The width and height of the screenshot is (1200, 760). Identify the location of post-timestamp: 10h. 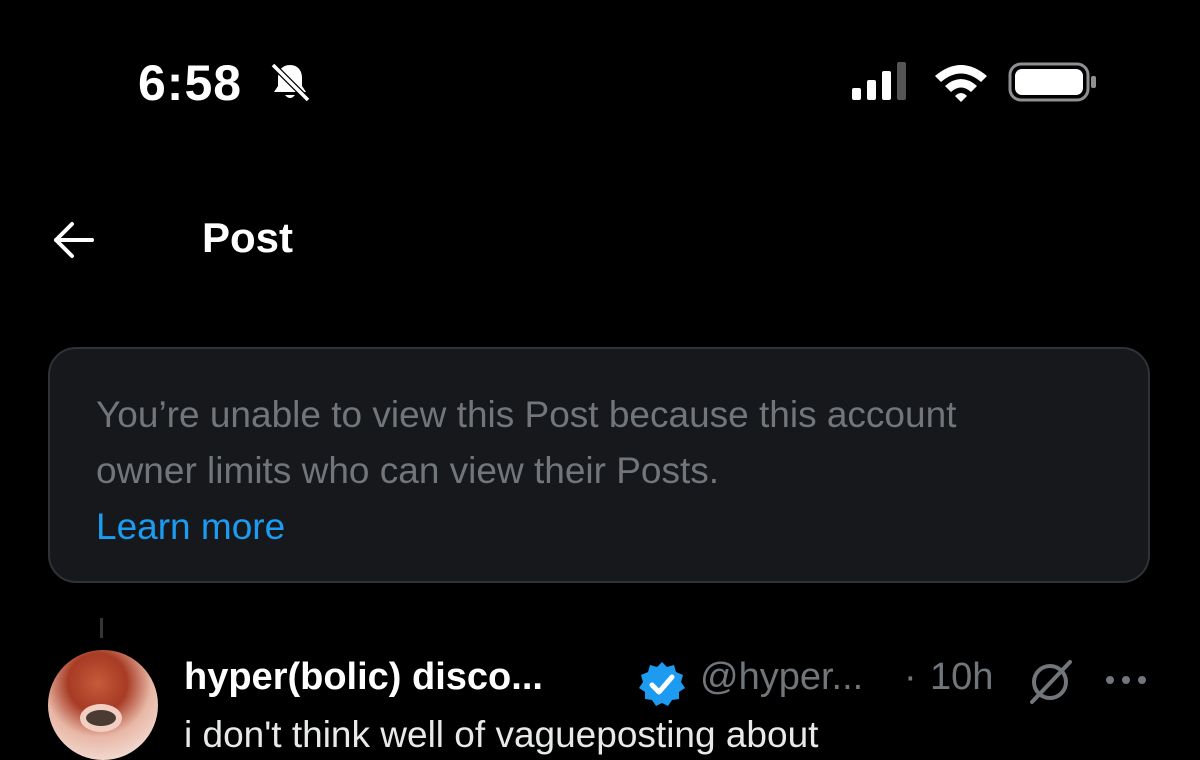
(961, 677).